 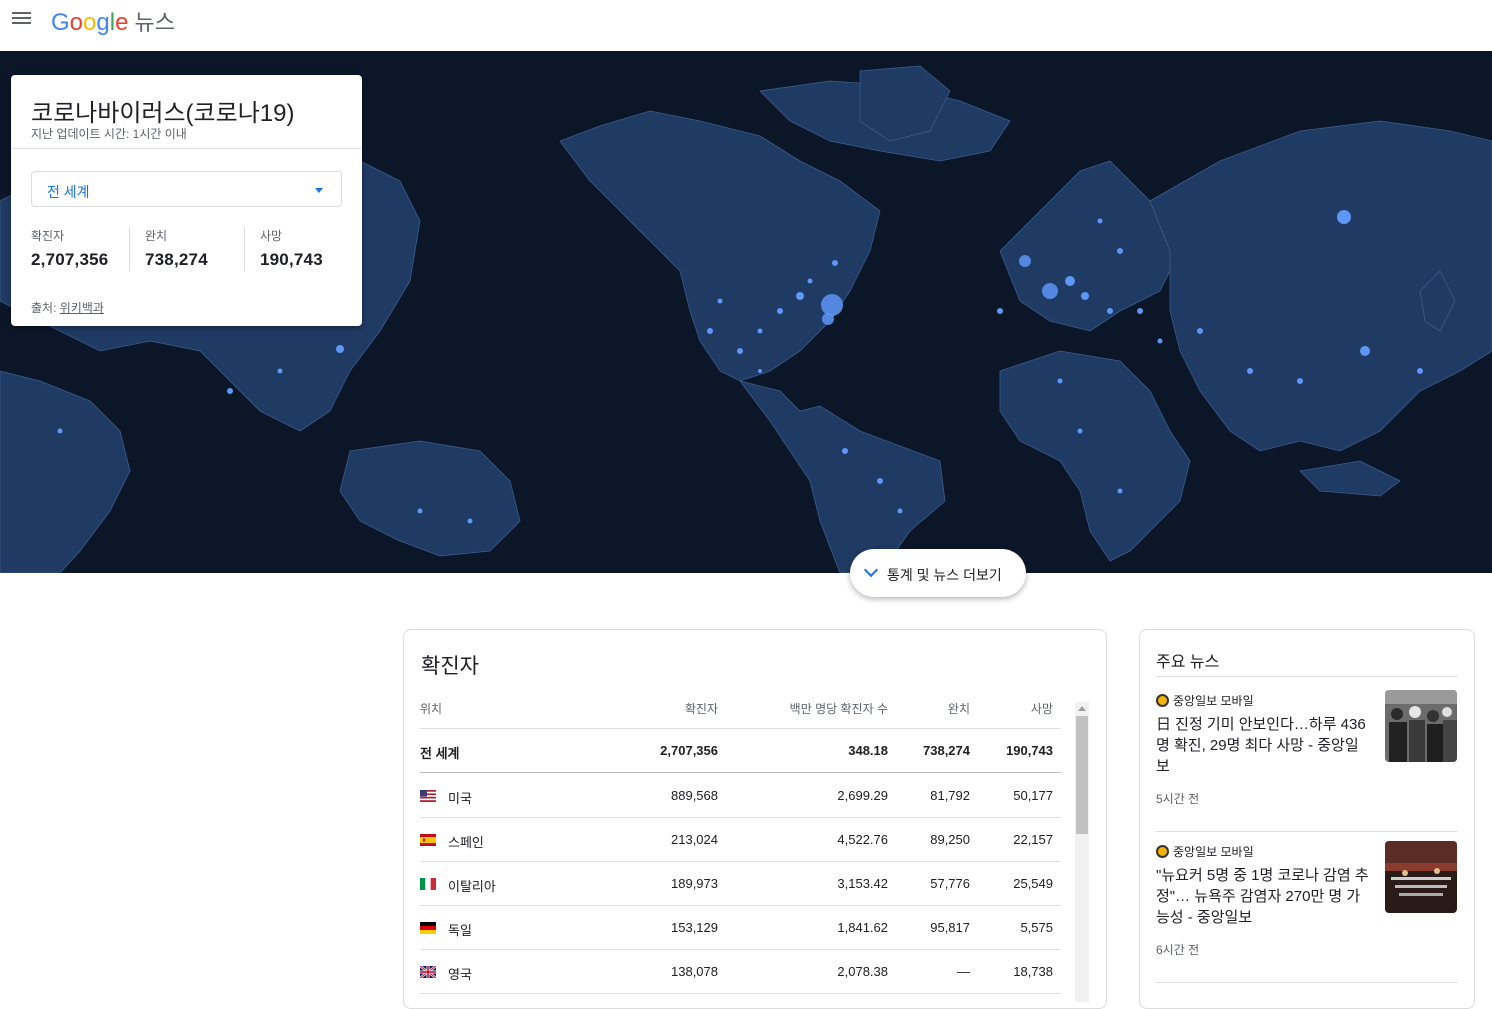 What do you see at coordinates (1082, 775) in the screenshot?
I see `scrollbar-thumb` at bounding box center [1082, 775].